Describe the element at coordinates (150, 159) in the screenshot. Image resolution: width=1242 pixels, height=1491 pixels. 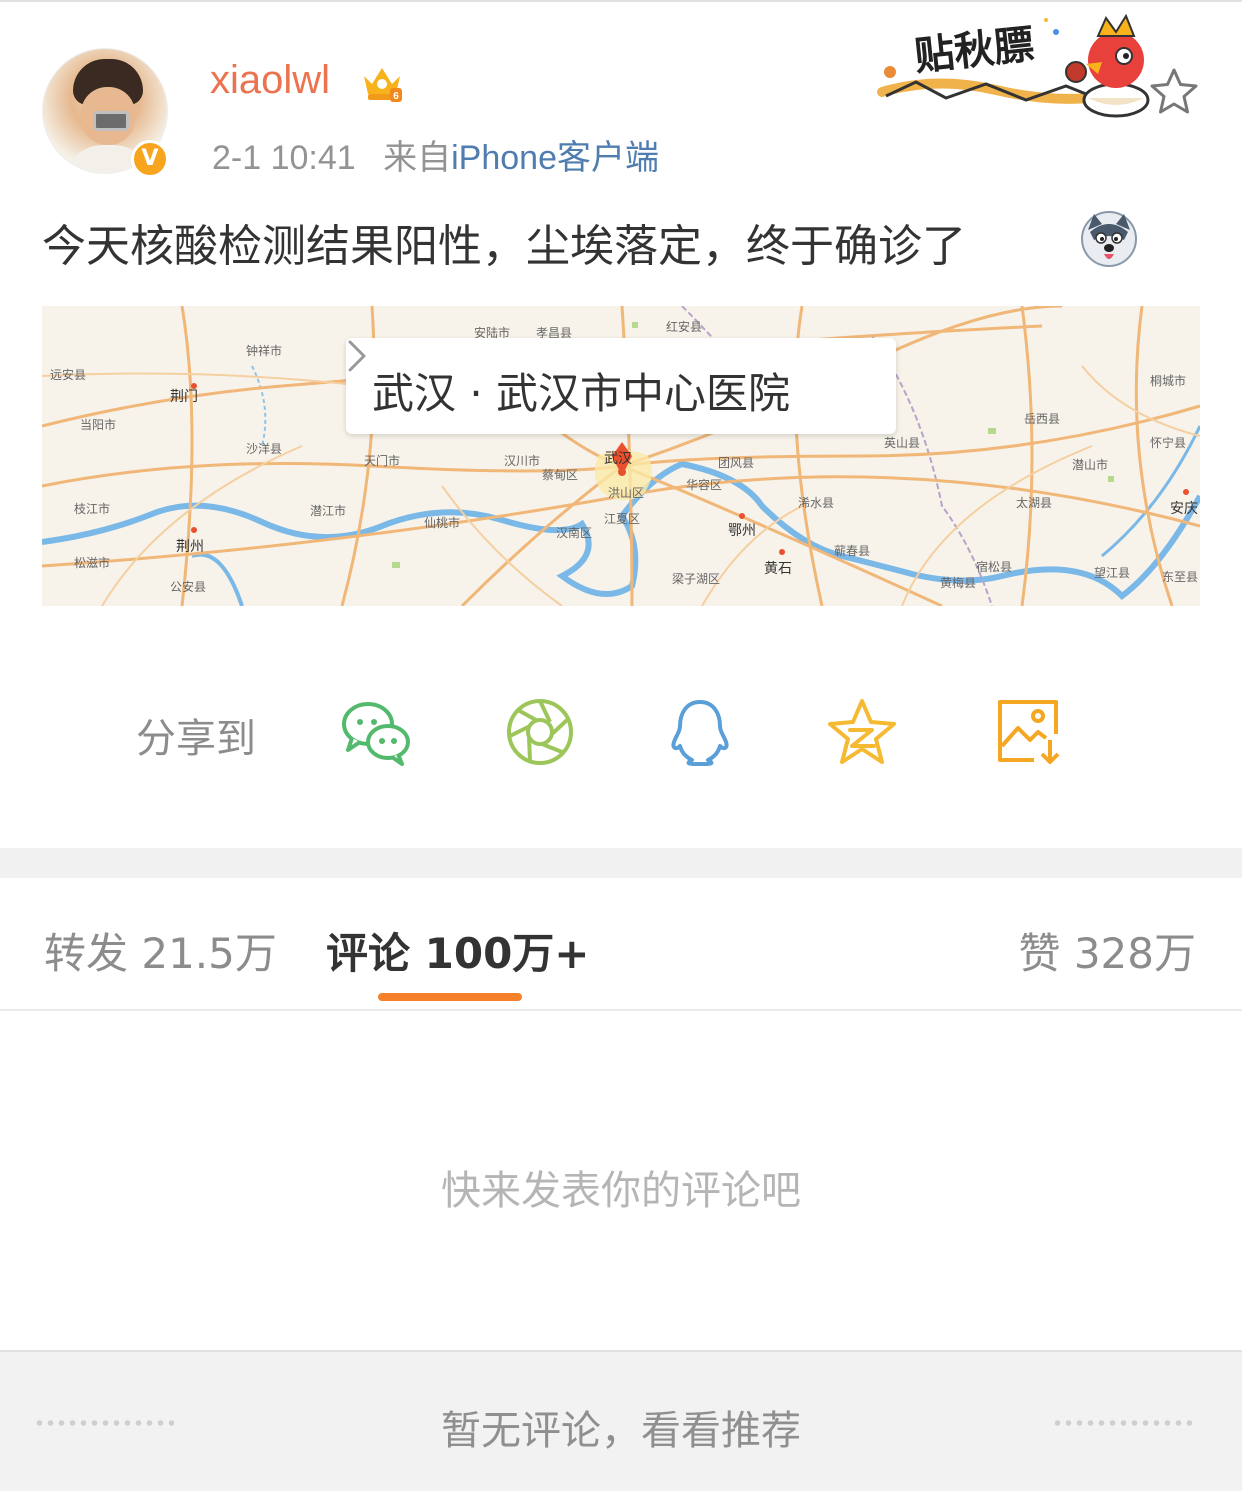
I see `verified-badge-icon: V` at that location.